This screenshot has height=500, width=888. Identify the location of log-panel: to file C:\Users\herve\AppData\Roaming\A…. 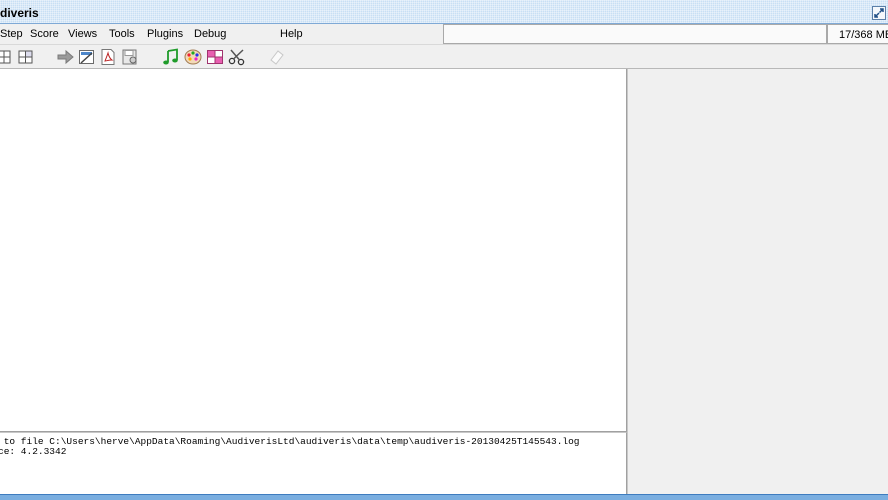
(313, 463).